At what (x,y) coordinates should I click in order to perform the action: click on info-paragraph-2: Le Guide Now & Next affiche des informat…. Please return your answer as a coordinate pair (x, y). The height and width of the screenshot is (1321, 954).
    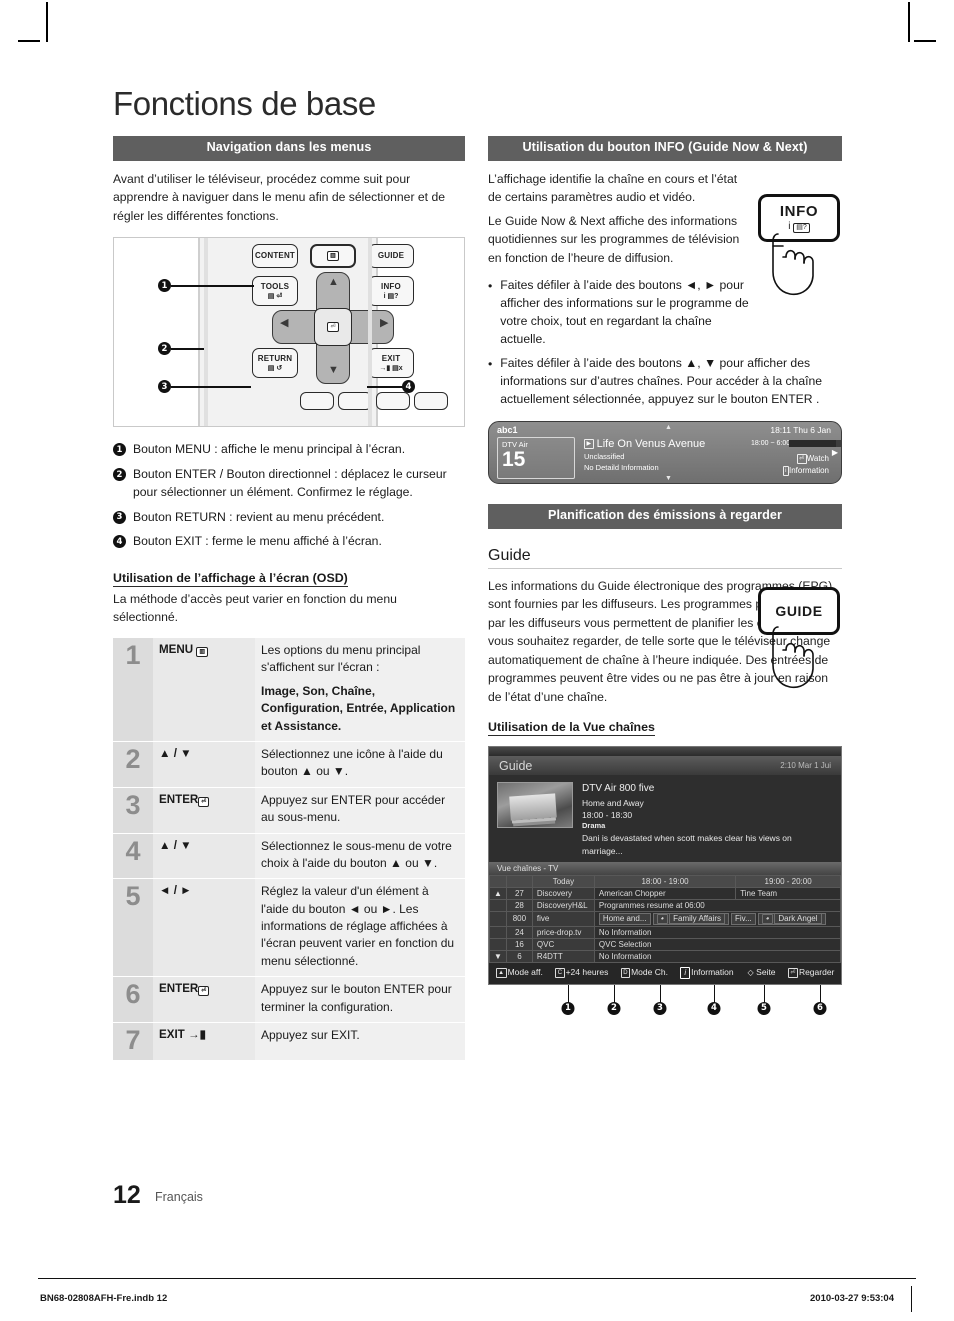
    Looking at the image, I should click on (614, 239).